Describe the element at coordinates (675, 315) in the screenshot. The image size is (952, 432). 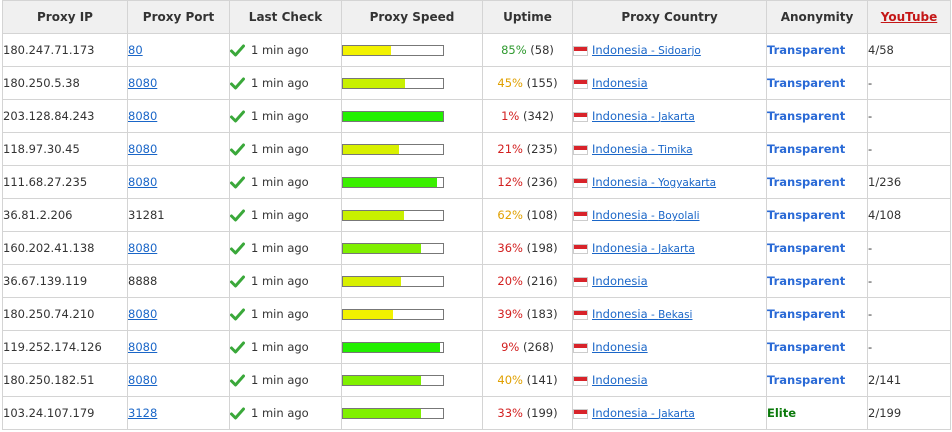
I see `city-link: Bekasi` at that location.